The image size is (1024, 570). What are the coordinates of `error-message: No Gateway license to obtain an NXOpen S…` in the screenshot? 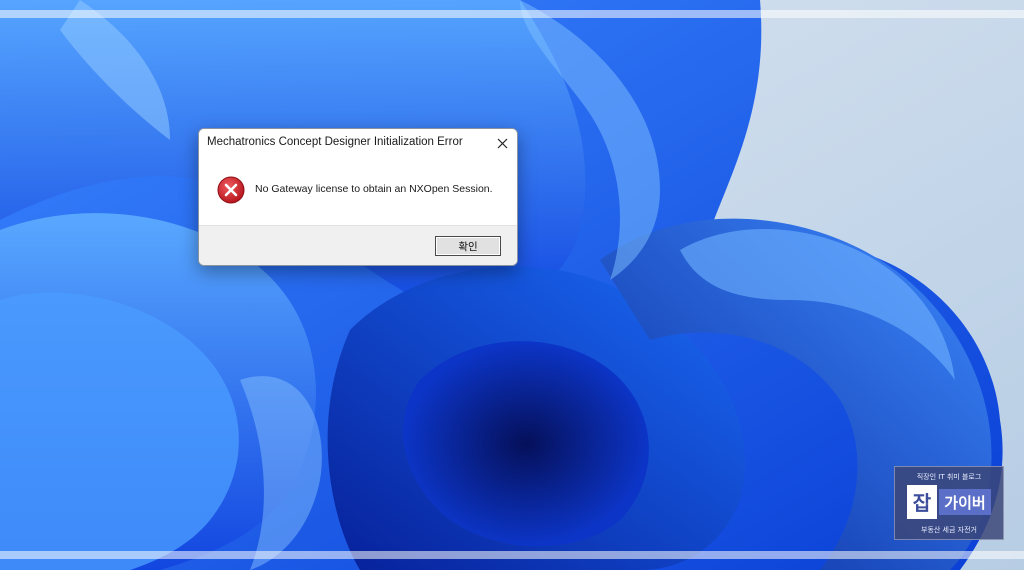 It's located at (374, 189).